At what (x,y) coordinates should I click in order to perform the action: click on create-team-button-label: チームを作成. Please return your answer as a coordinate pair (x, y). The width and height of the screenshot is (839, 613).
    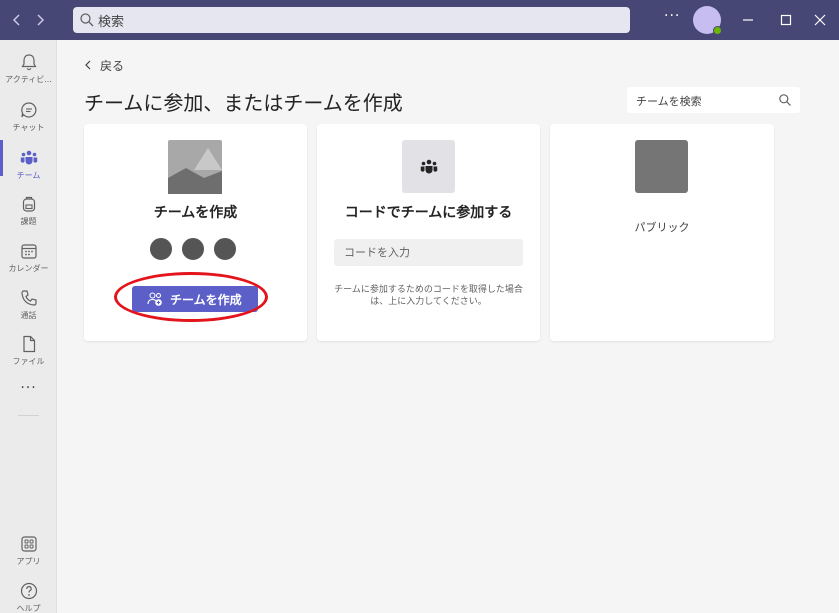
    Looking at the image, I should click on (206, 300).